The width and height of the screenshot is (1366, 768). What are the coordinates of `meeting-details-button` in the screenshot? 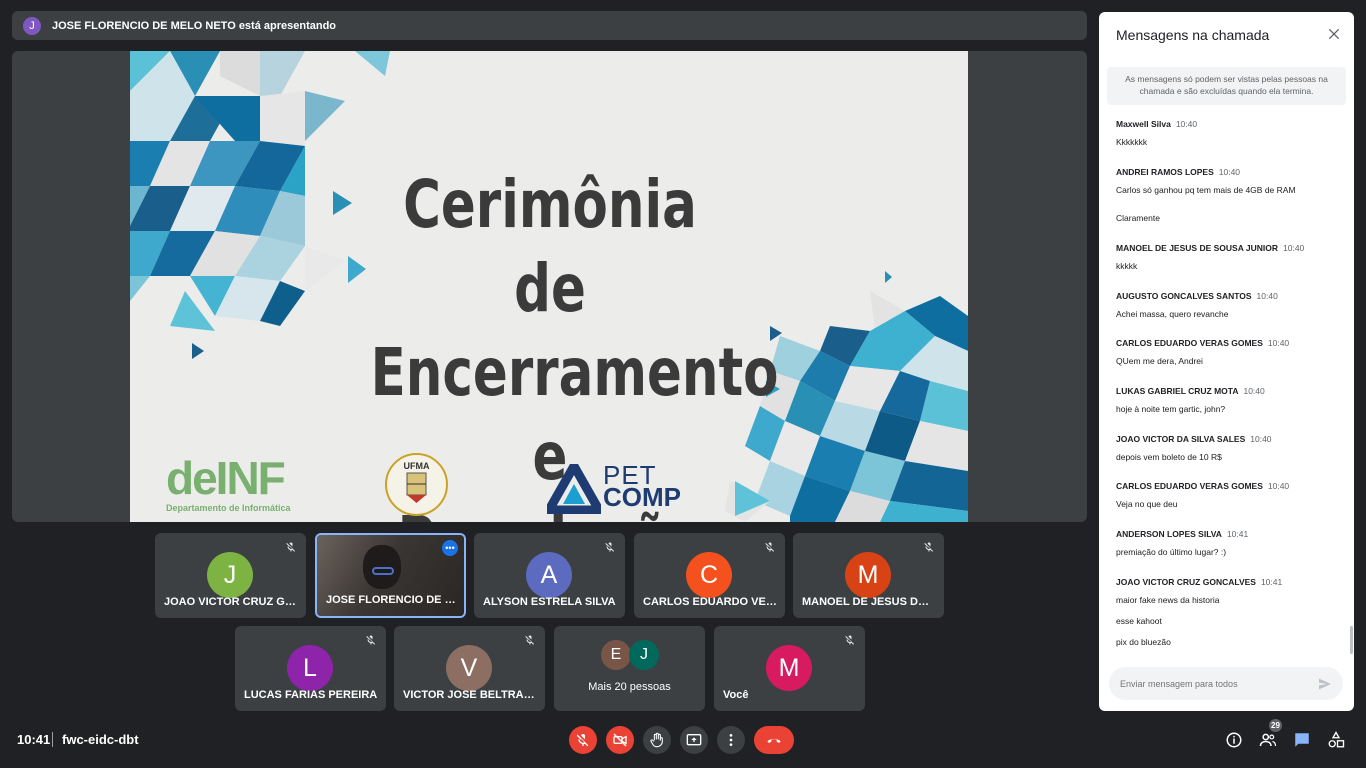 It's located at (1234, 740).